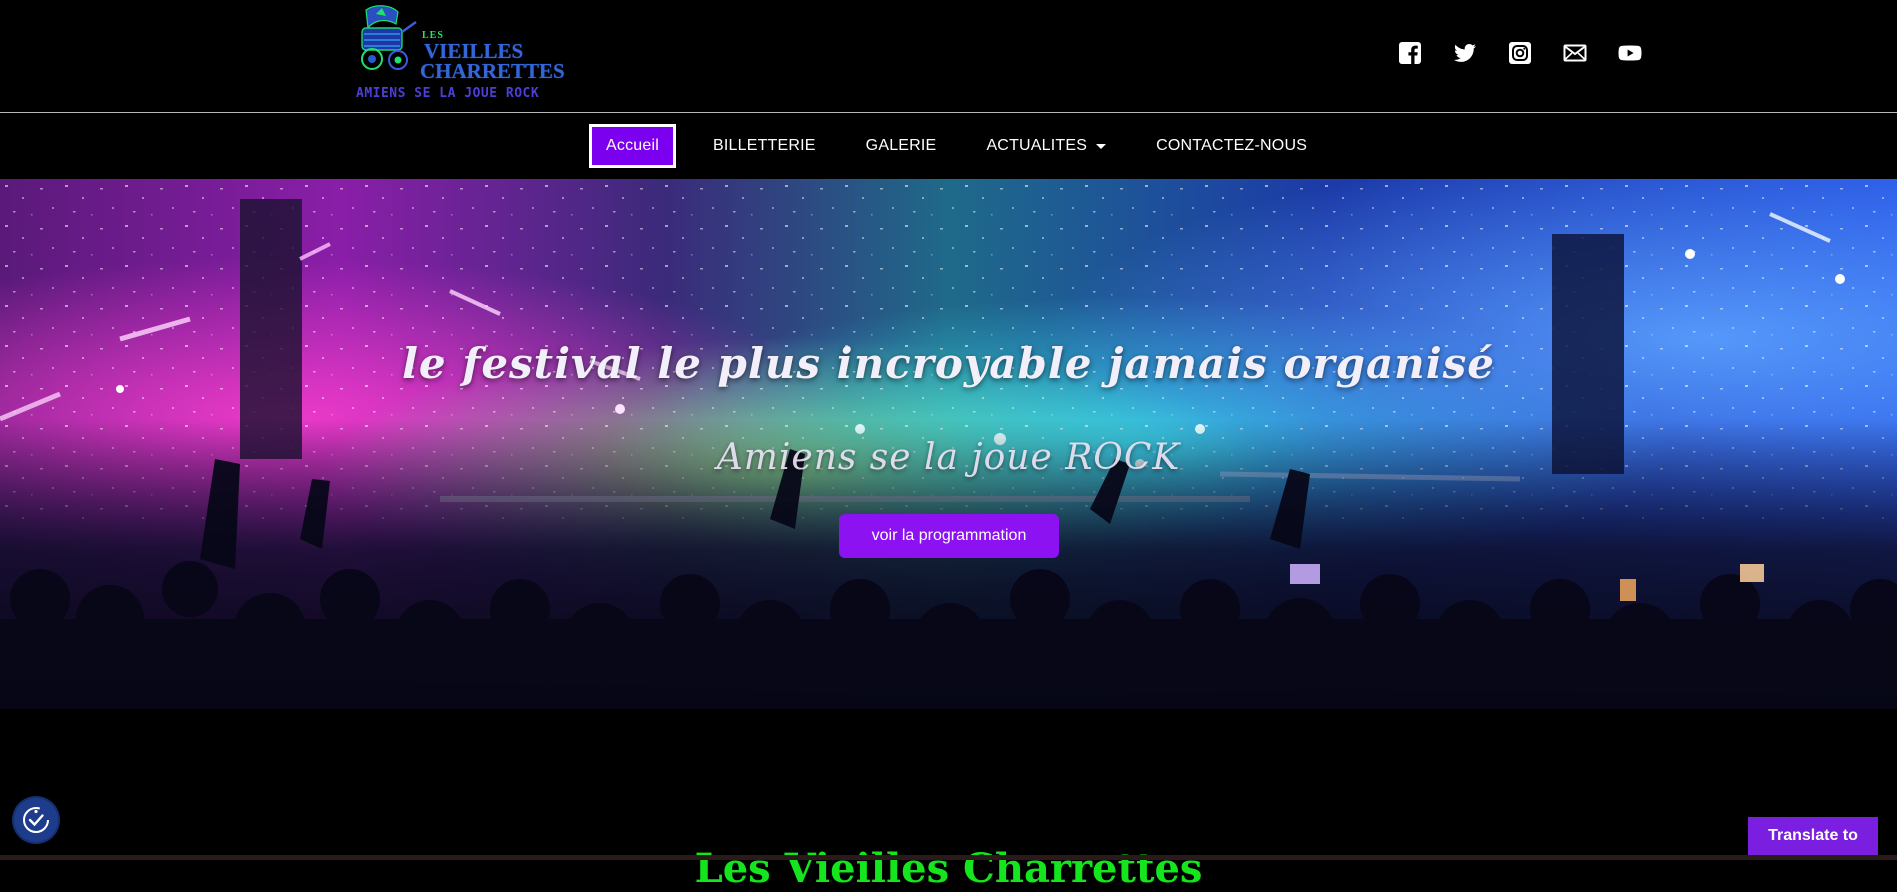  I want to click on page-bottom-edge, so click(948, 857).